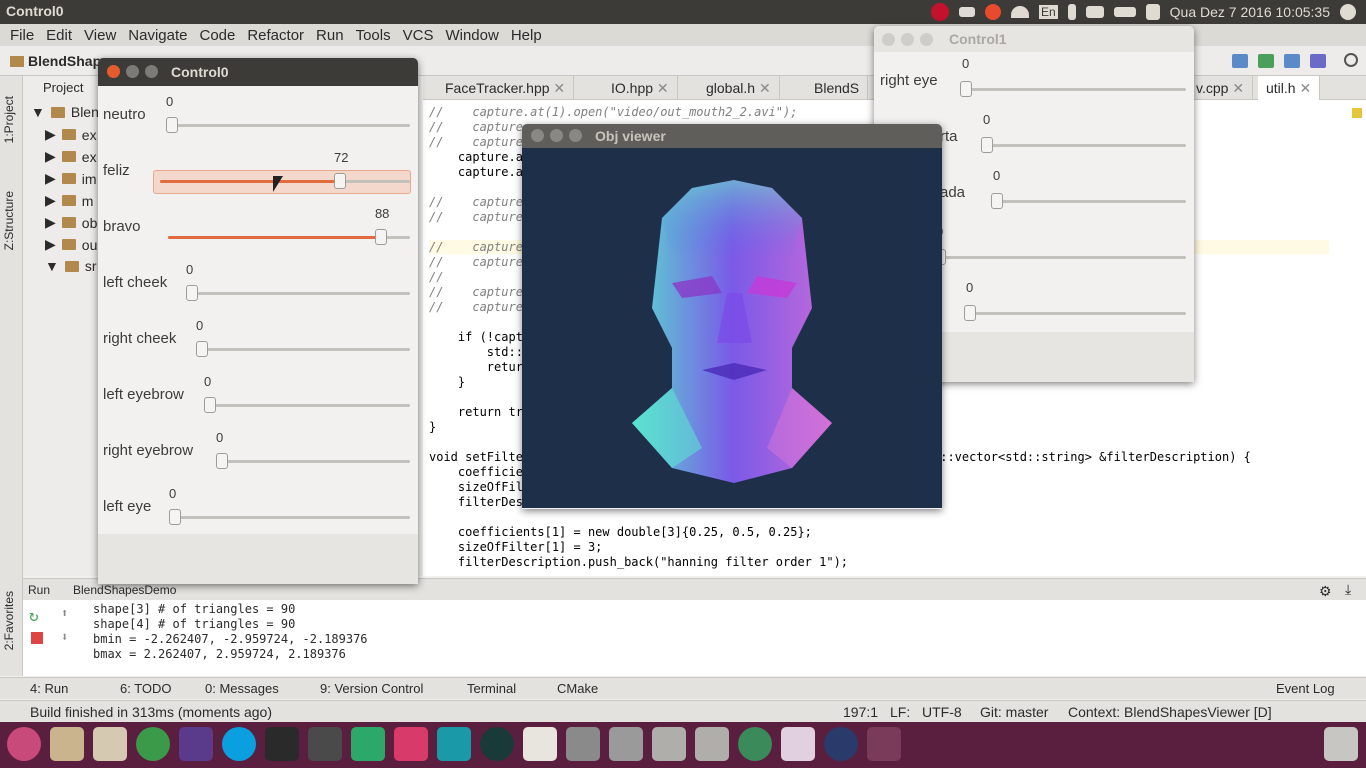 The width and height of the screenshot is (1366, 768). What do you see at coordinates (282, 744) in the screenshot?
I see `terminal-icon` at bounding box center [282, 744].